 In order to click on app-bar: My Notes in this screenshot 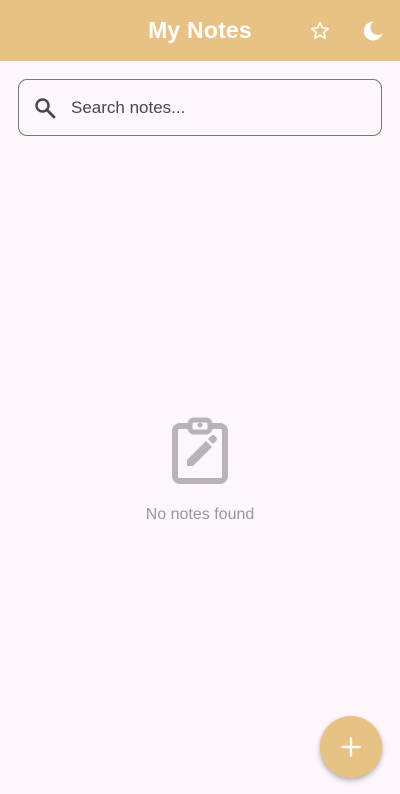, I will do `click(200, 30)`.